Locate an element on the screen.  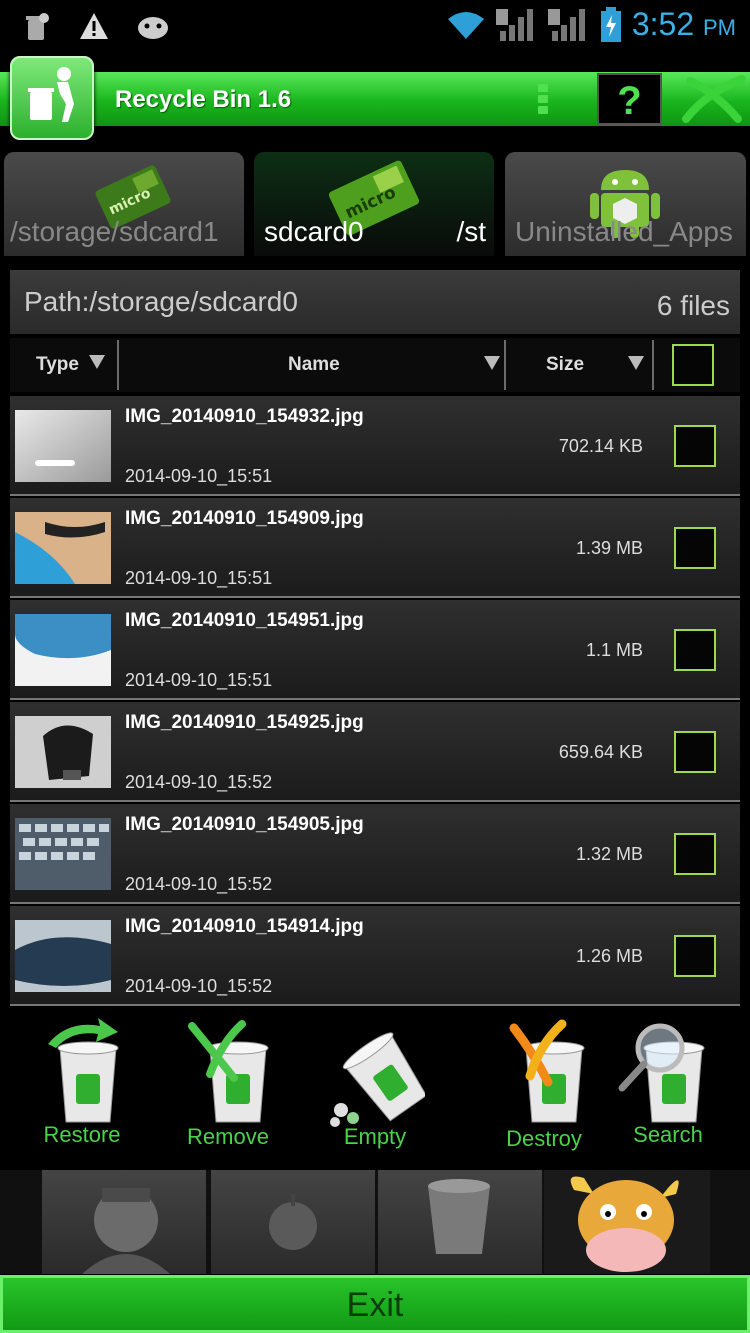
remove-button: Remove is located at coordinates (228, 1089).